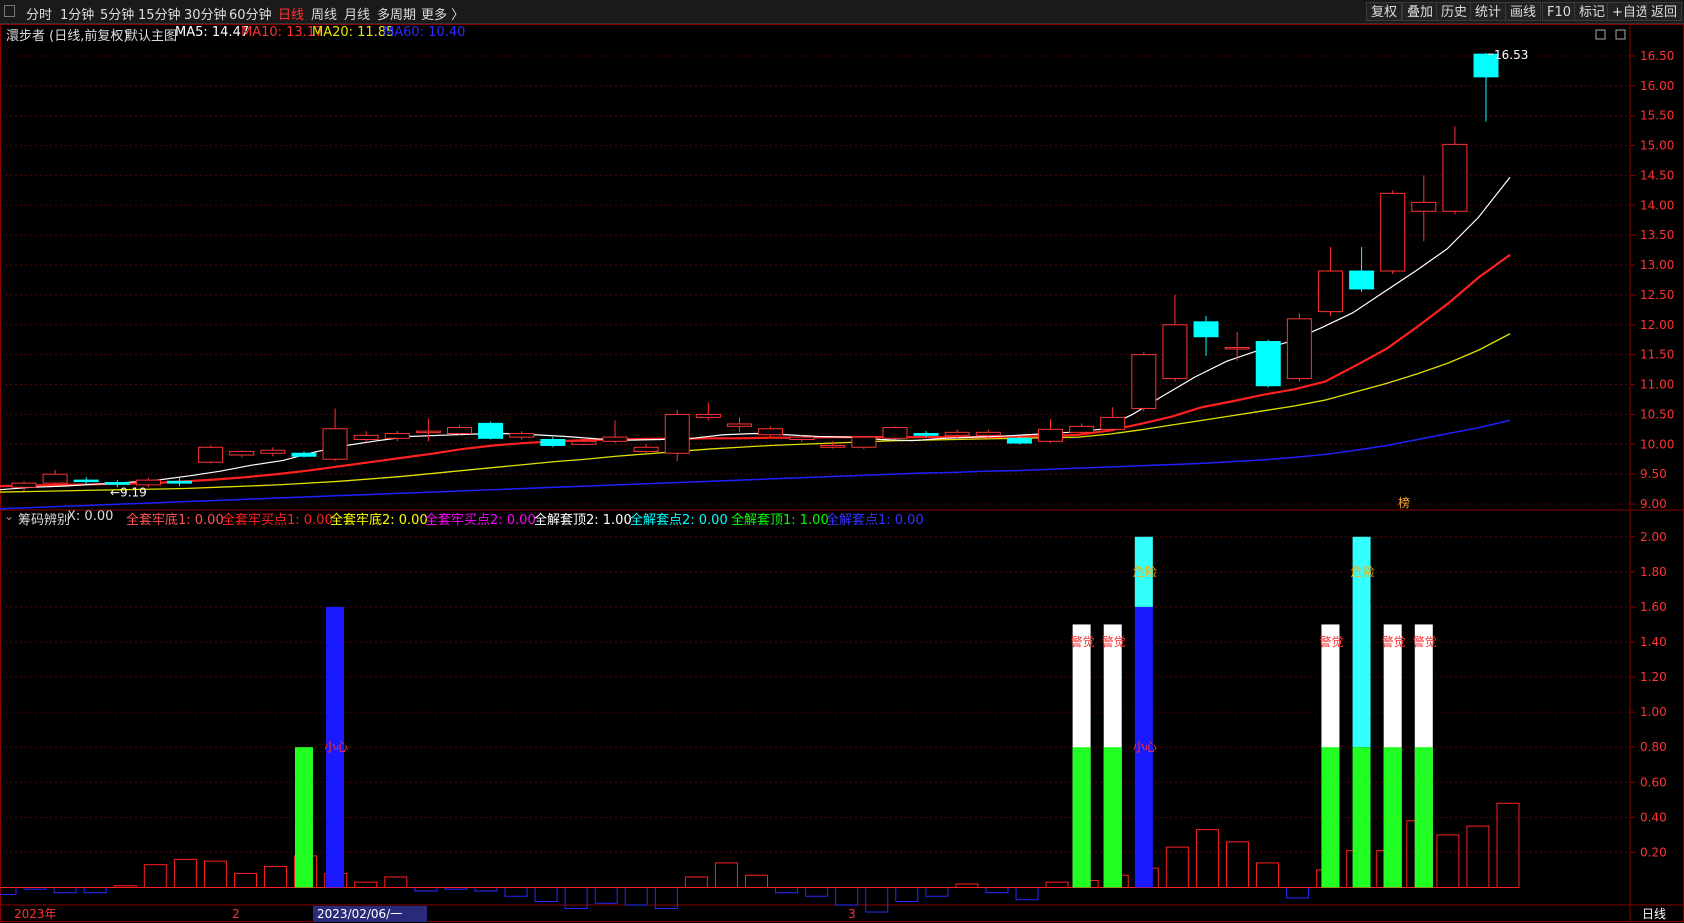 This screenshot has height=923, width=1684. I want to click on high-price-label: 16.53, so click(1511, 55).